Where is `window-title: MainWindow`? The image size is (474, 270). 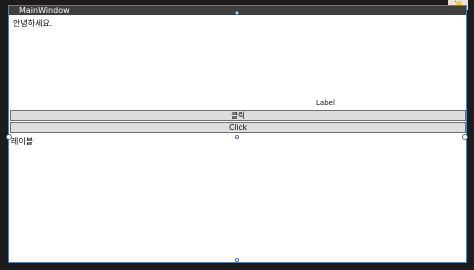
window-title: MainWindow is located at coordinates (44, 10).